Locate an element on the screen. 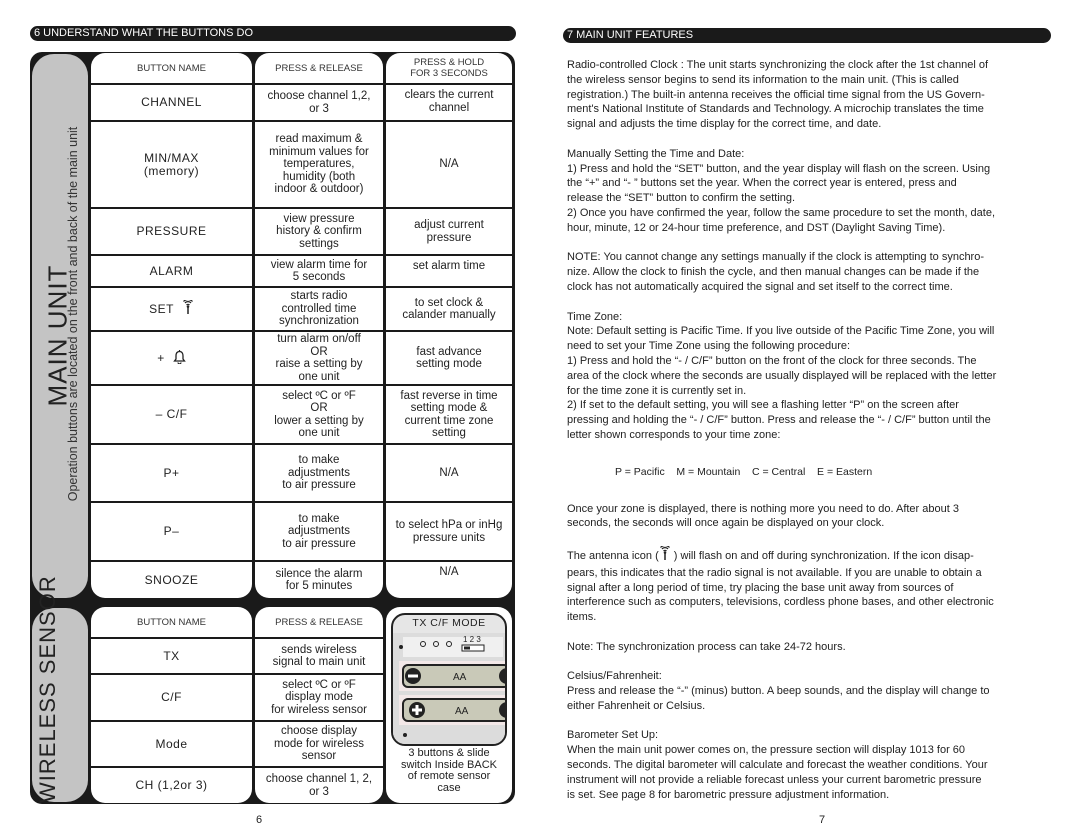  button-name-cell: CHANNEL is located at coordinates (171, 101).